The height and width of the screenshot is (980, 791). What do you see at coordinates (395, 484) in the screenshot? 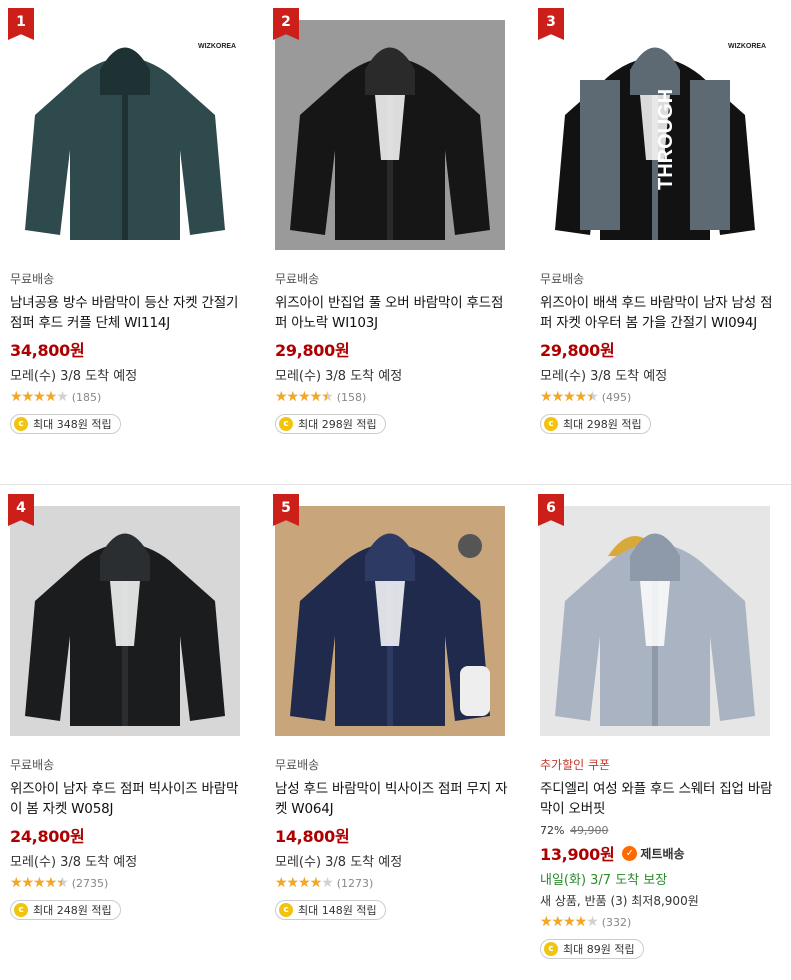
I see `row-divider` at bounding box center [395, 484].